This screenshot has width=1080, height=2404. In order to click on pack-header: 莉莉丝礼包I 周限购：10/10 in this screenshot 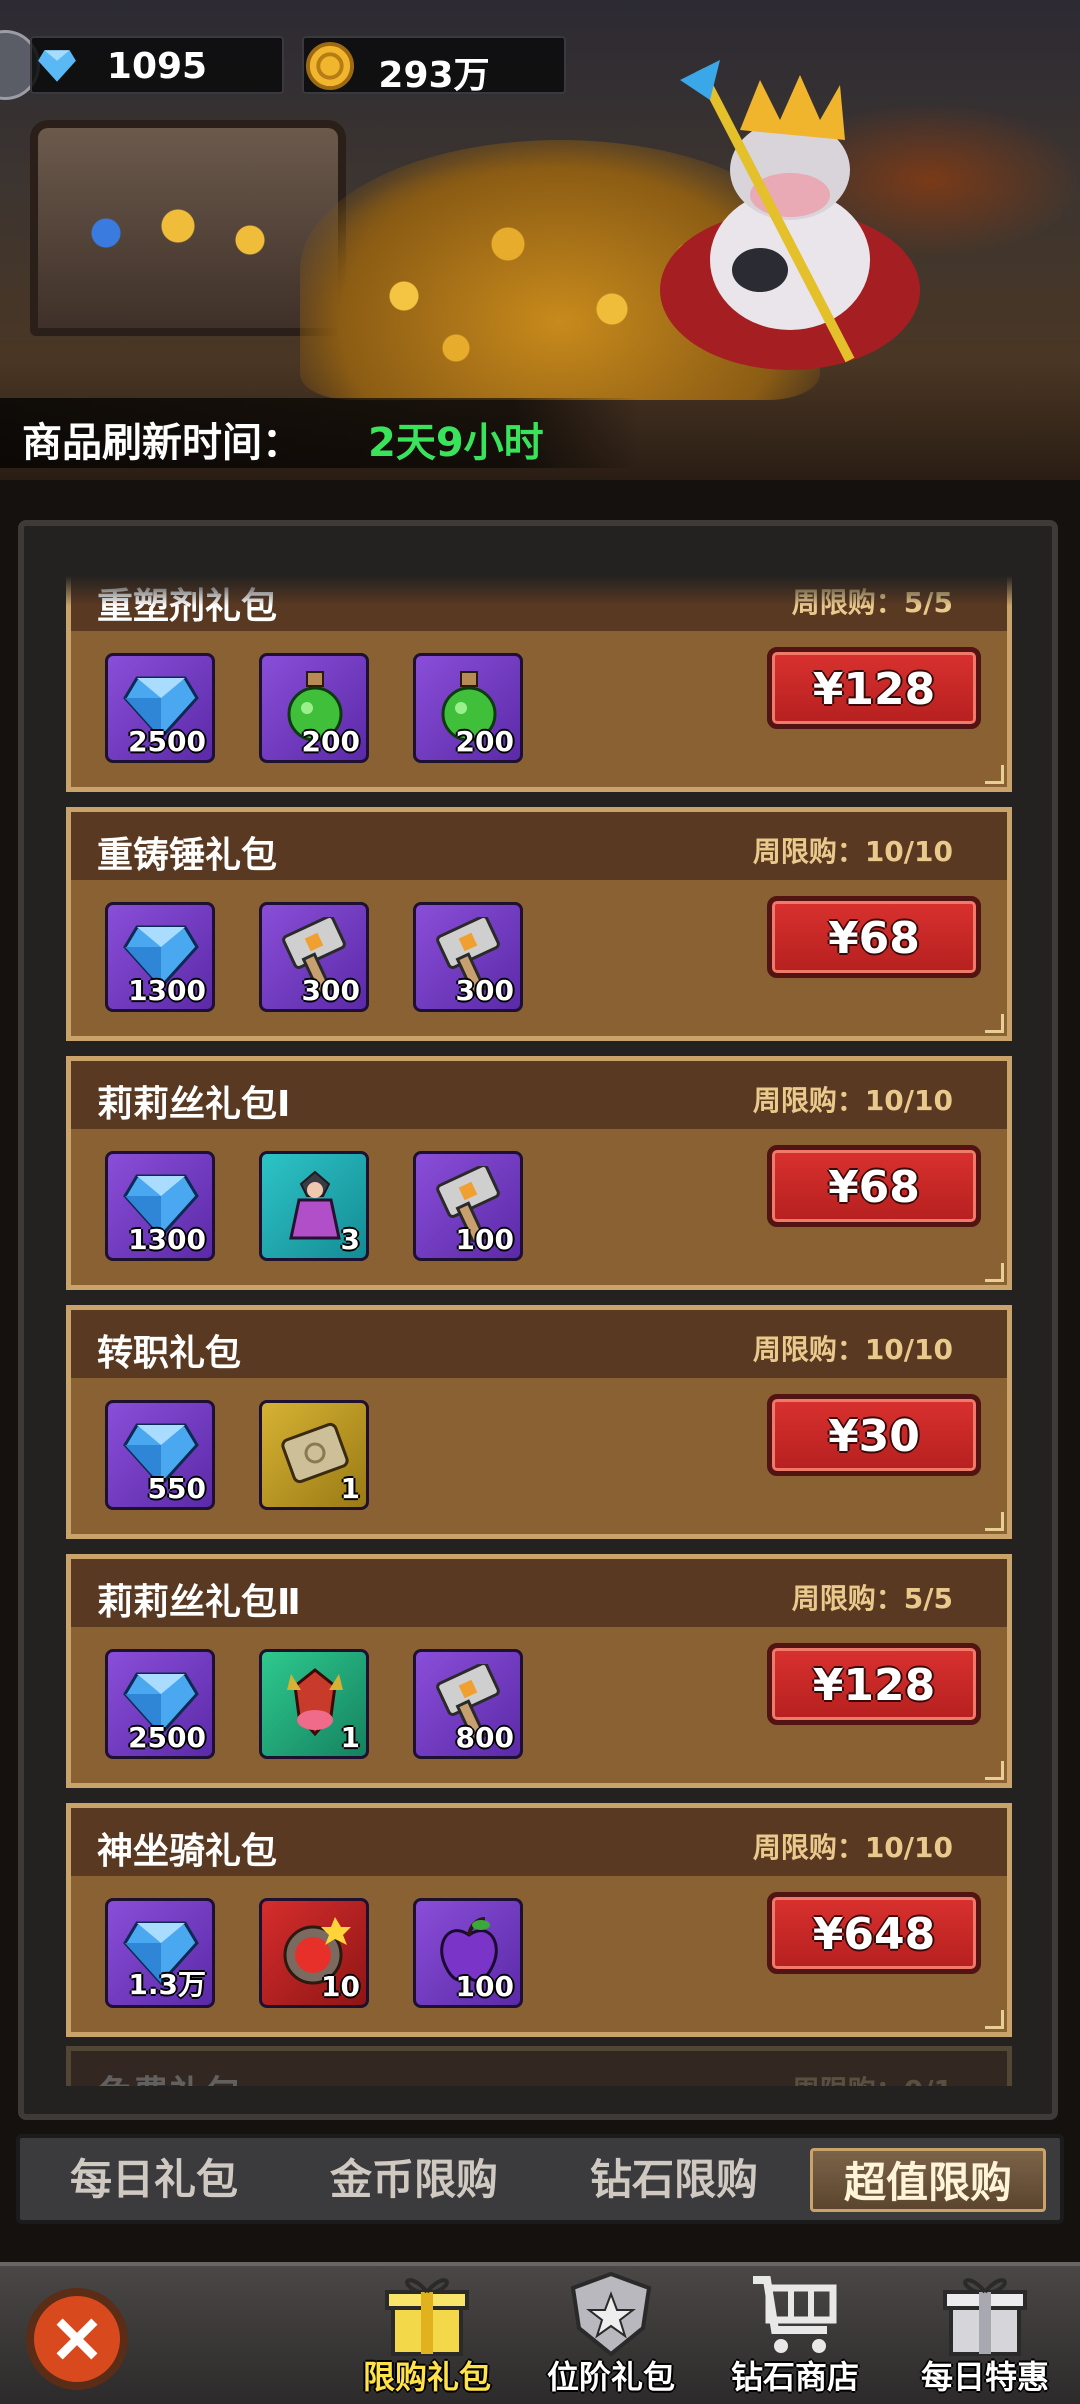, I will do `click(539, 1095)`.